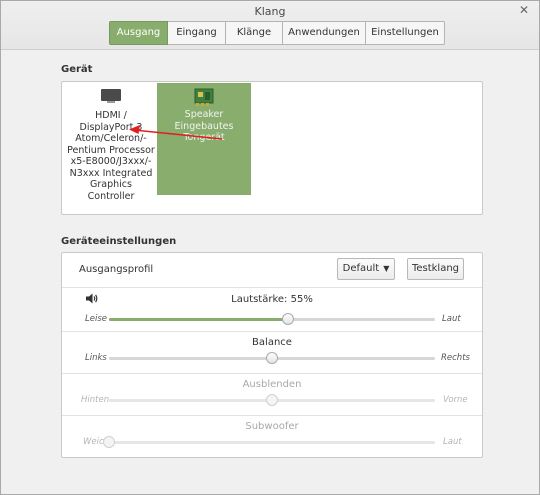 This screenshot has height=495, width=540. I want to click on volume-title: Lautstärke: 55%, so click(272, 299).